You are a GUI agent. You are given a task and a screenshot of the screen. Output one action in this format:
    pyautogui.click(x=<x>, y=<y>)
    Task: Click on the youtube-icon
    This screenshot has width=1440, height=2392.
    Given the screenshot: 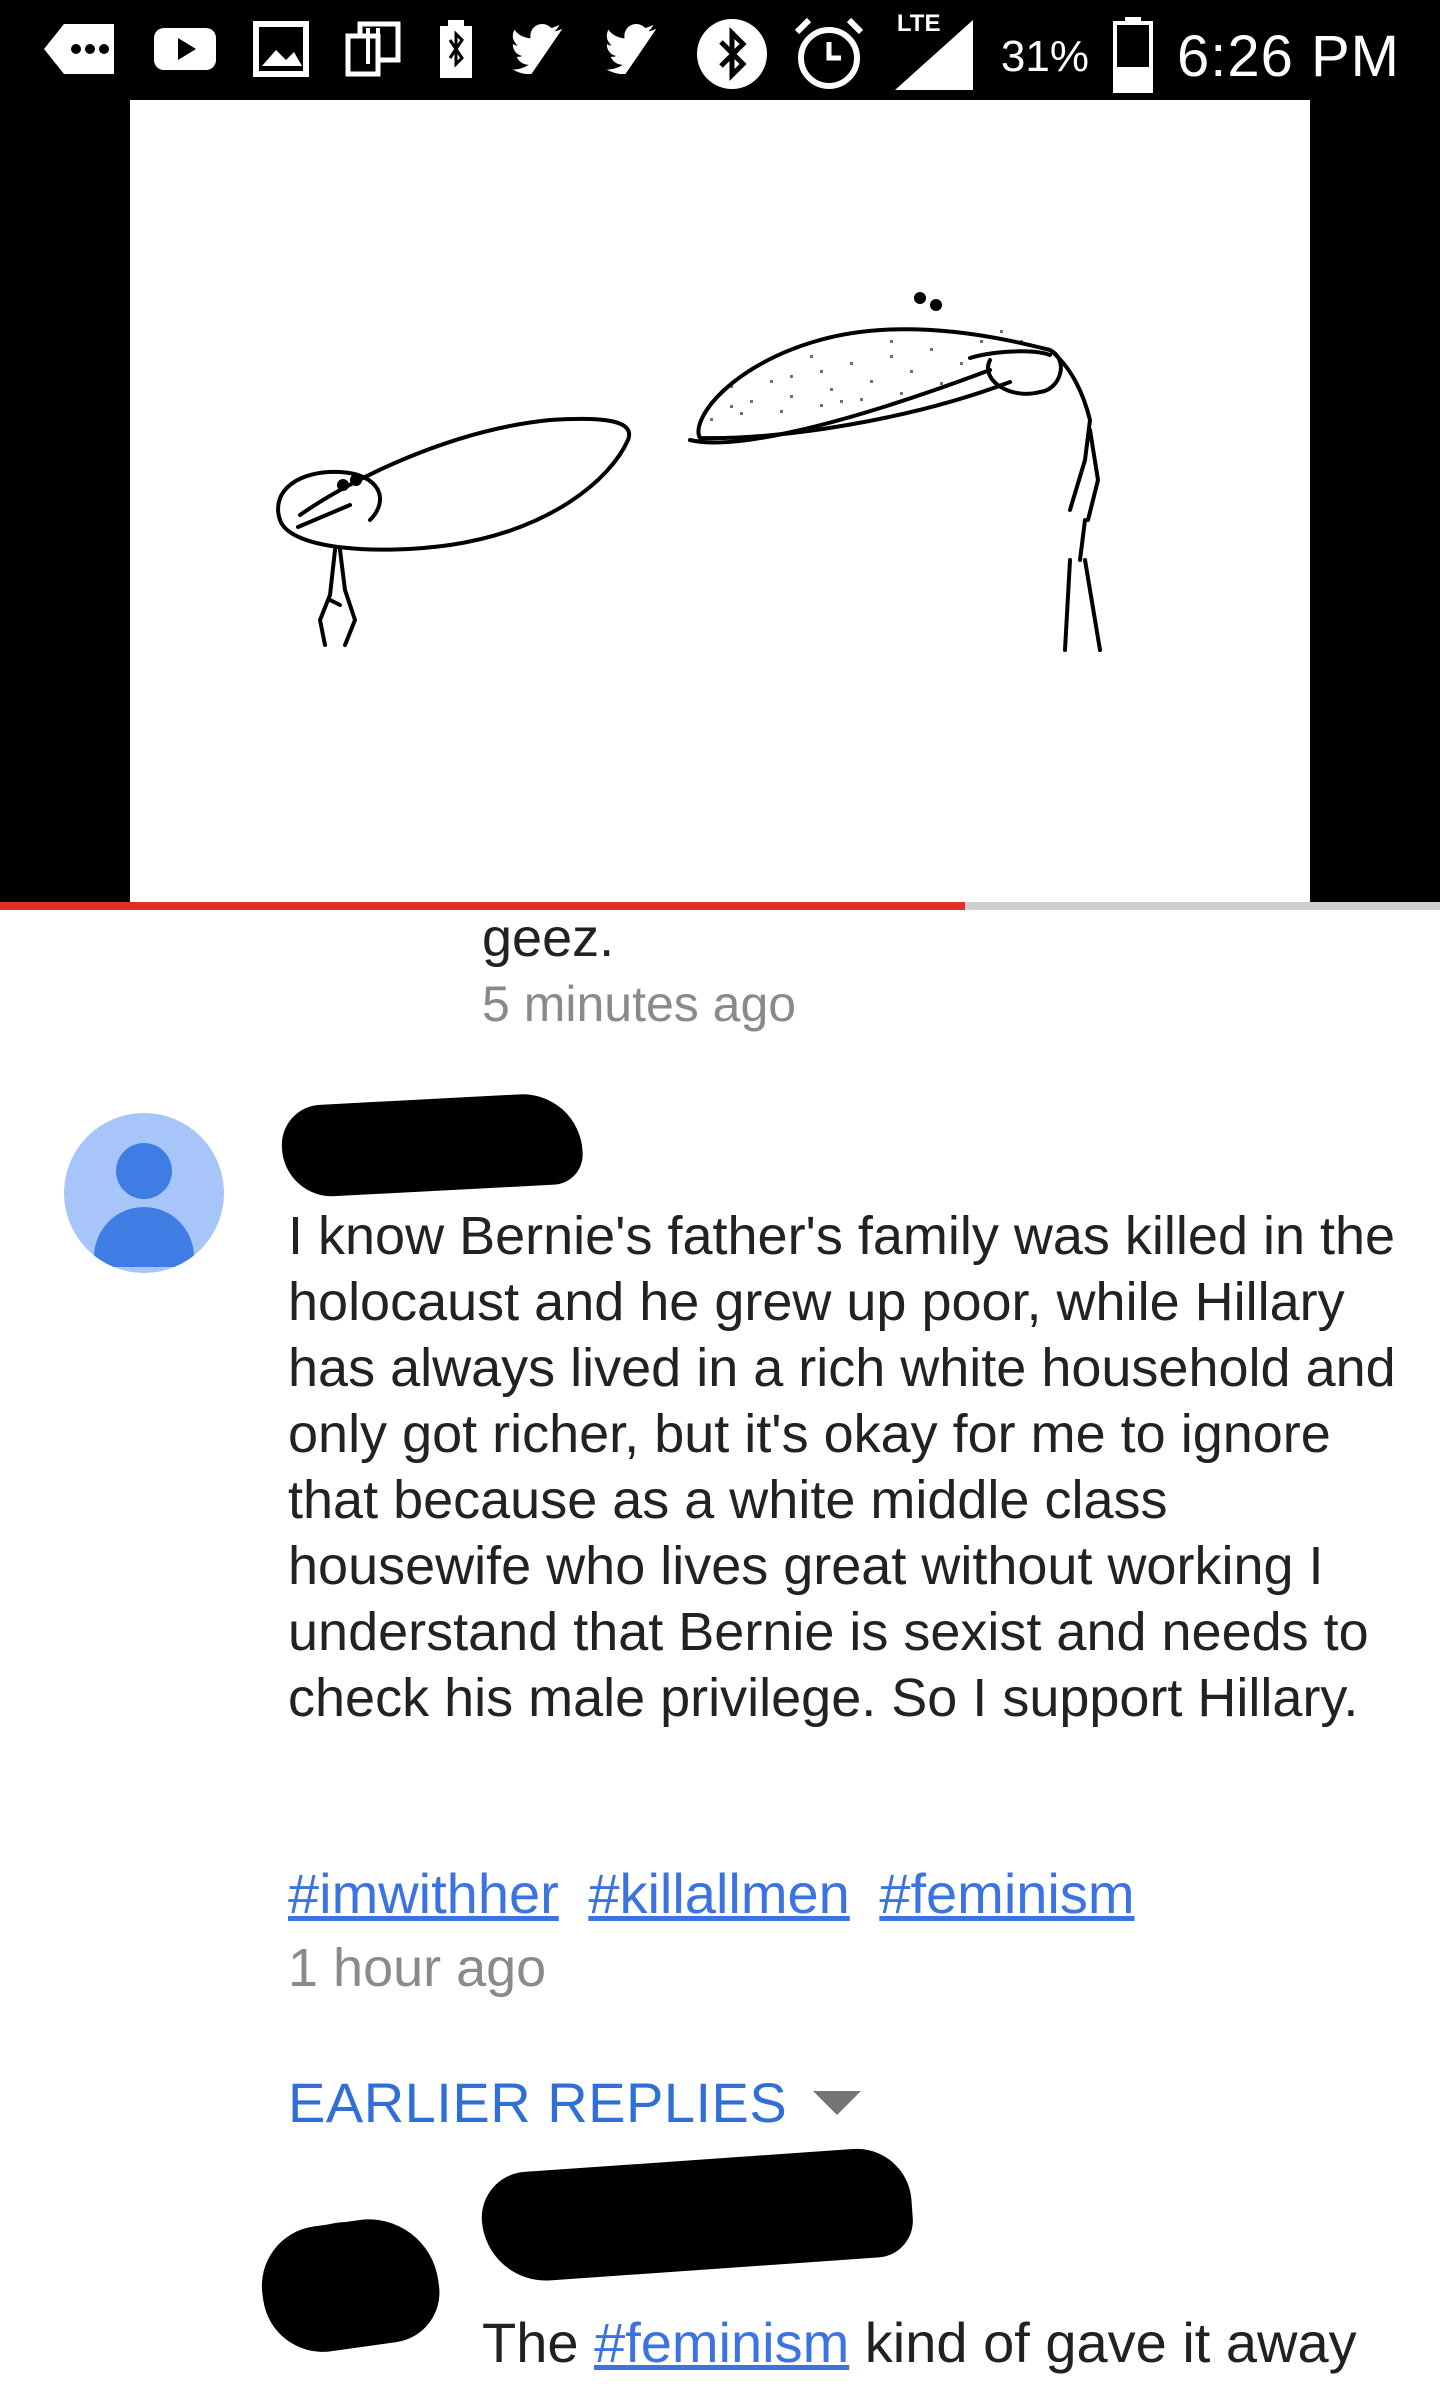 What is the action you would take?
    pyautogui.click(x=185, y=51)
    